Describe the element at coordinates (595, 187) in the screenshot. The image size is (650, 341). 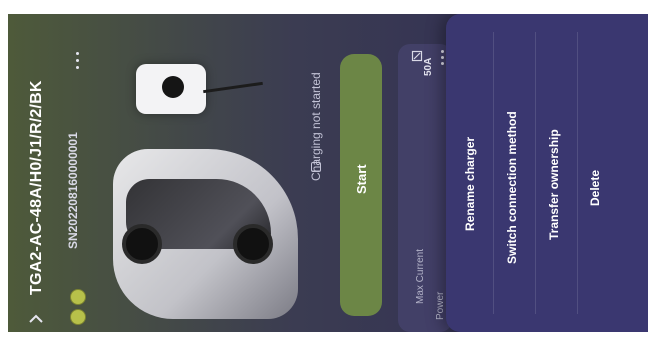
I see `sheet-item-label: Delete` at that location.